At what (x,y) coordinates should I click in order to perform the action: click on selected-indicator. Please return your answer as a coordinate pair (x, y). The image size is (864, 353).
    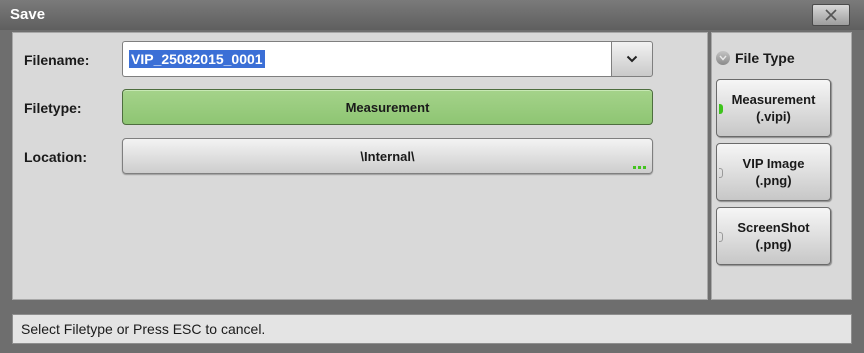
    Looking at the image, I should click on (721, 109).